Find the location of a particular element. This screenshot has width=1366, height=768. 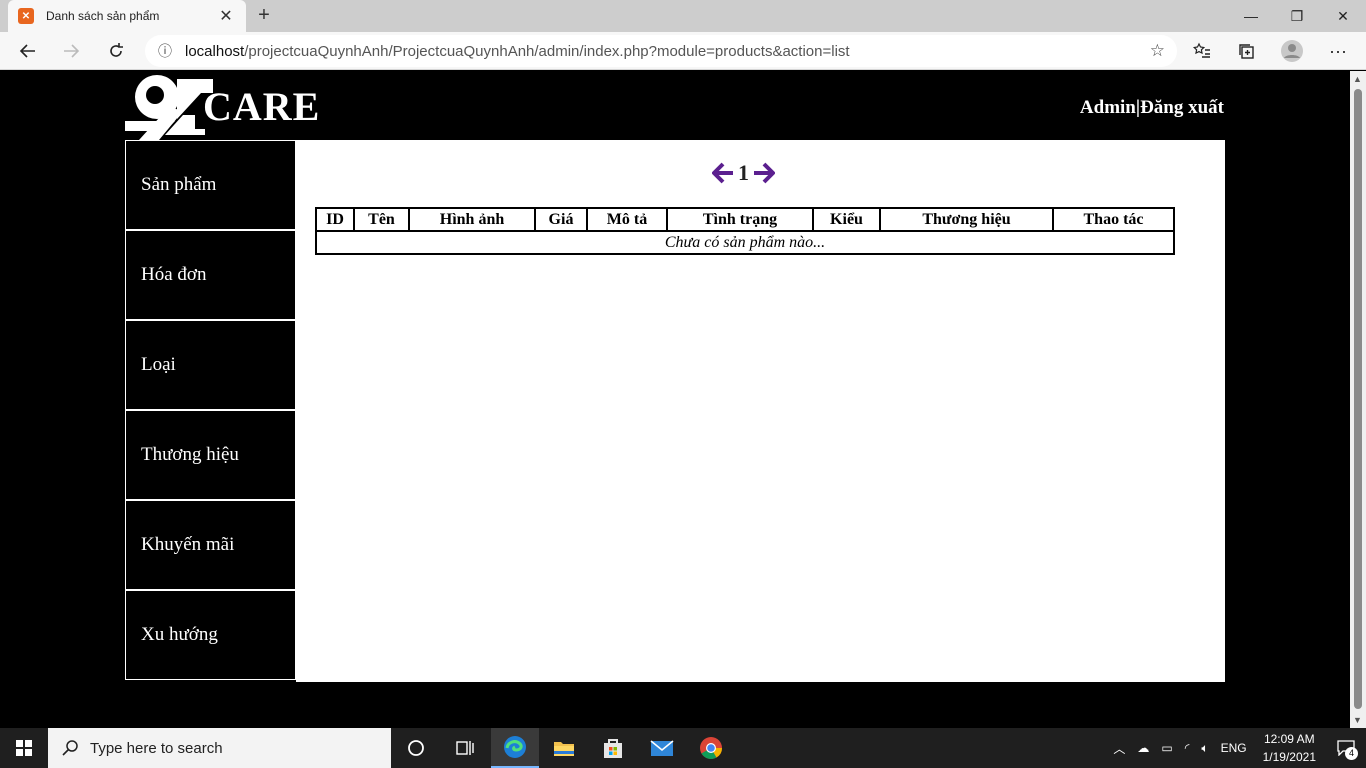

more-options-icon: ··· is located at coordinates (1338, 51).